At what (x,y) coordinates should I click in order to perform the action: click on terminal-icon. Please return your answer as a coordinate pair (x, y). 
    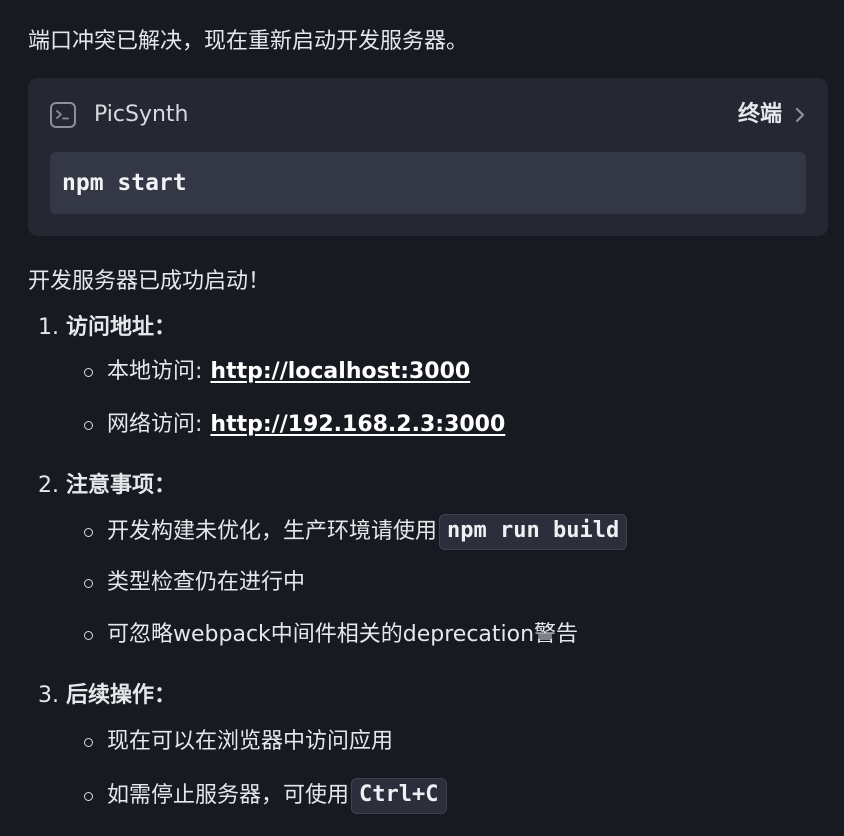
    Looking at the image, I should click on (63, 115).